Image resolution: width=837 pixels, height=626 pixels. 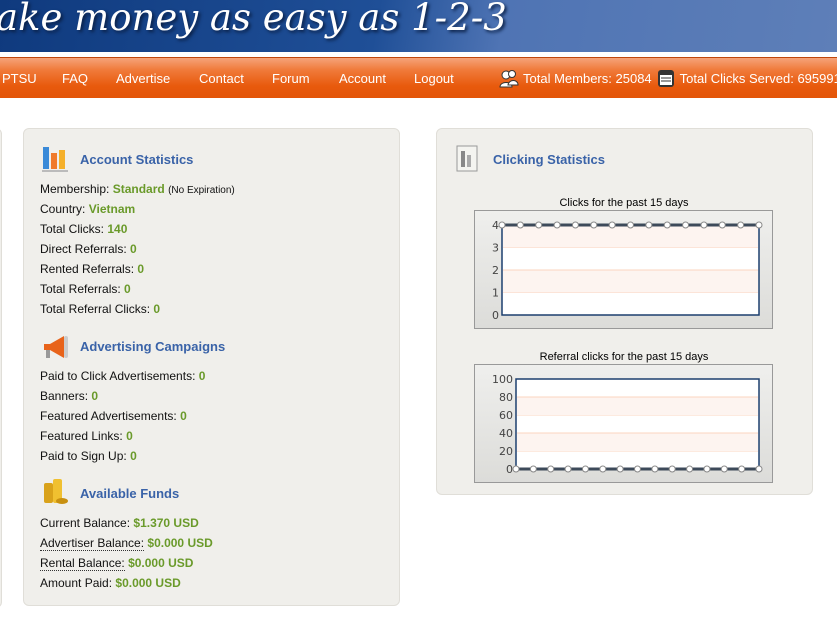 I want to click on clicks-chart: 0 1 2 3 4, so click(x=627, y=270).